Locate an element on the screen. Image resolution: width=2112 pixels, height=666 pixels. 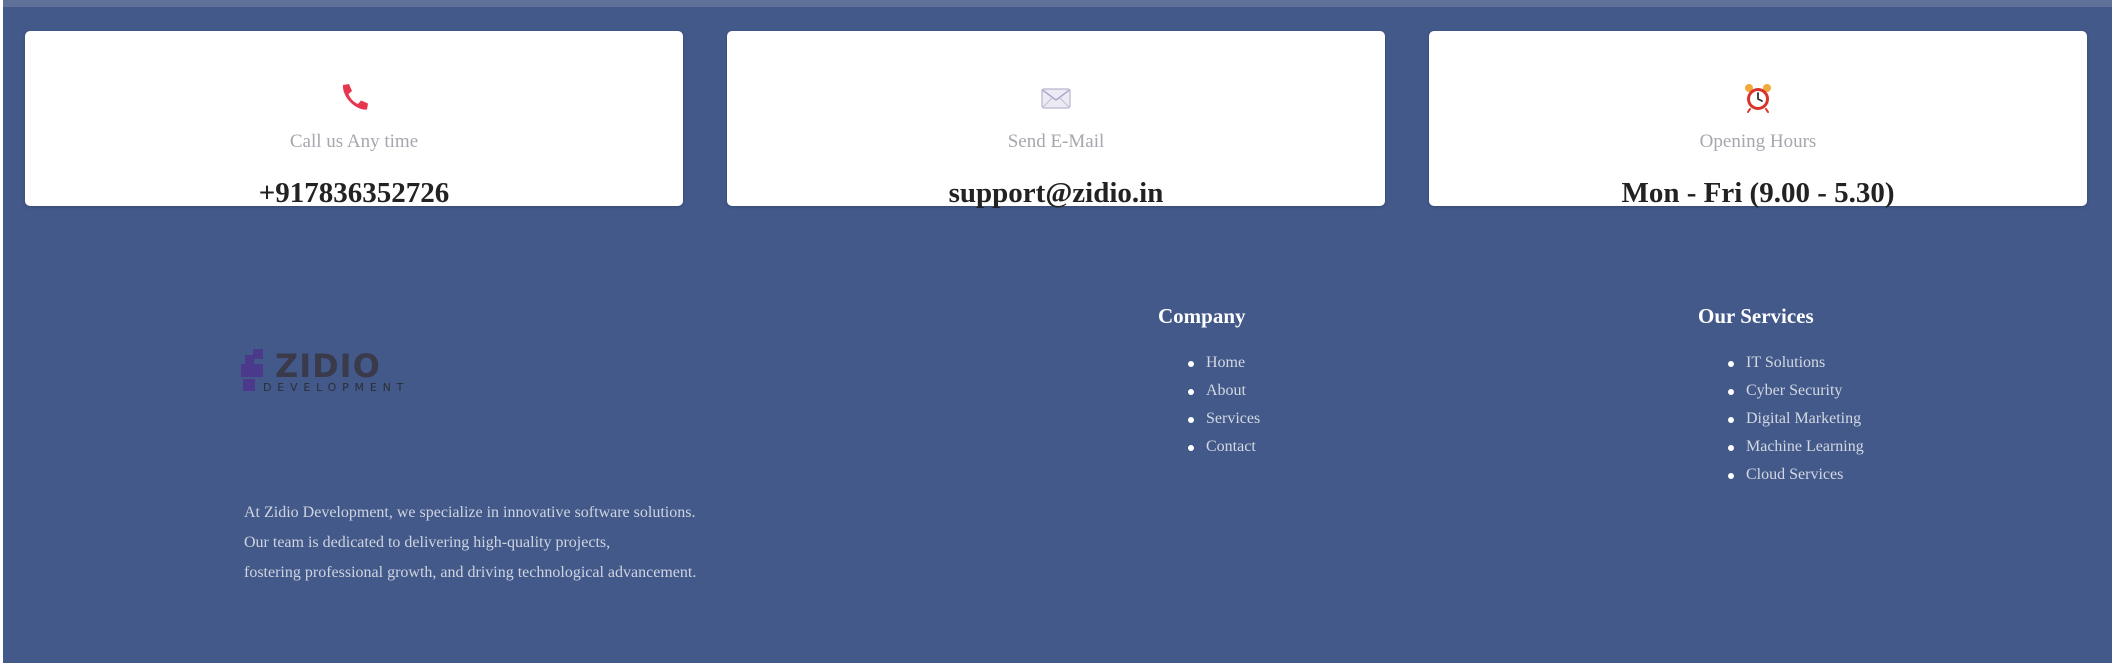
footer-link-home: Home is located at coordinates (1223, 363).